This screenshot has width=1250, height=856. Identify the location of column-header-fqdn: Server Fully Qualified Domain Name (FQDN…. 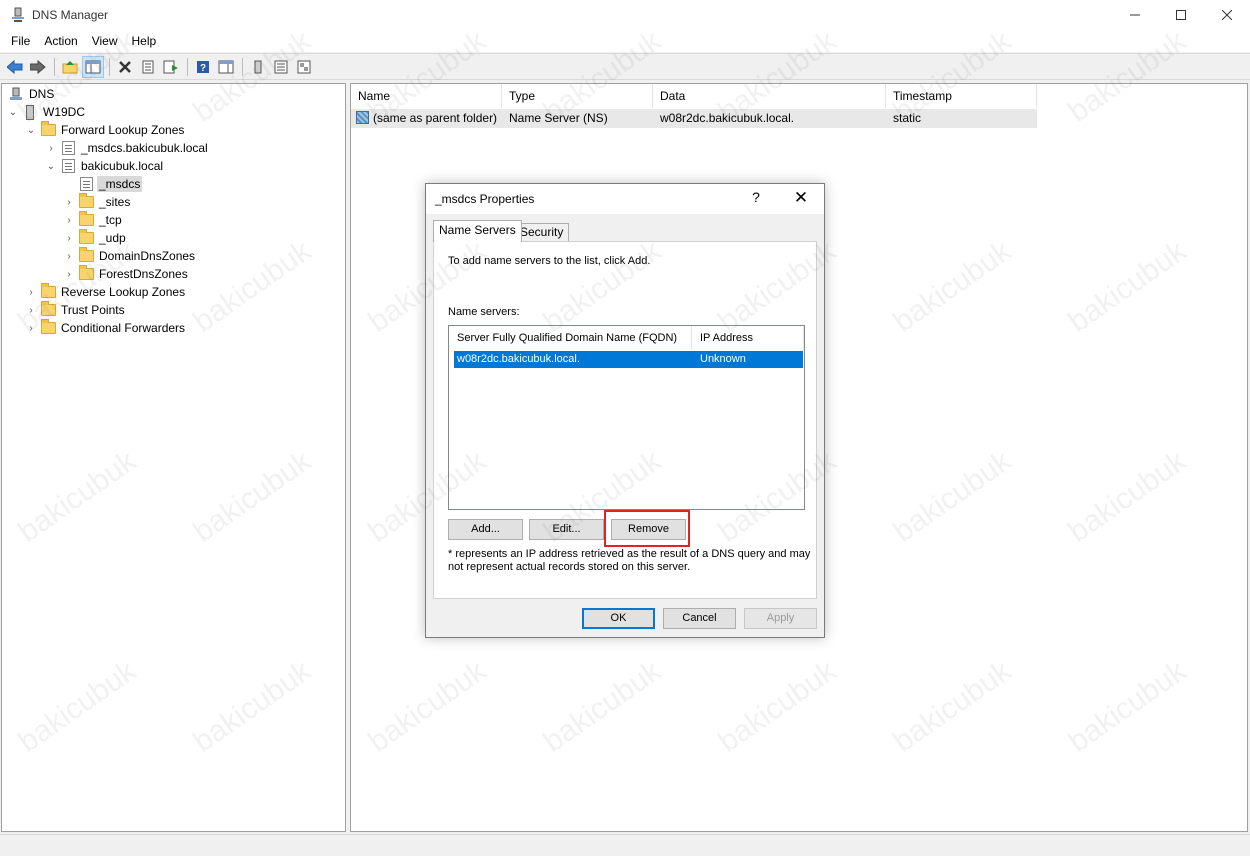
(570, 338).